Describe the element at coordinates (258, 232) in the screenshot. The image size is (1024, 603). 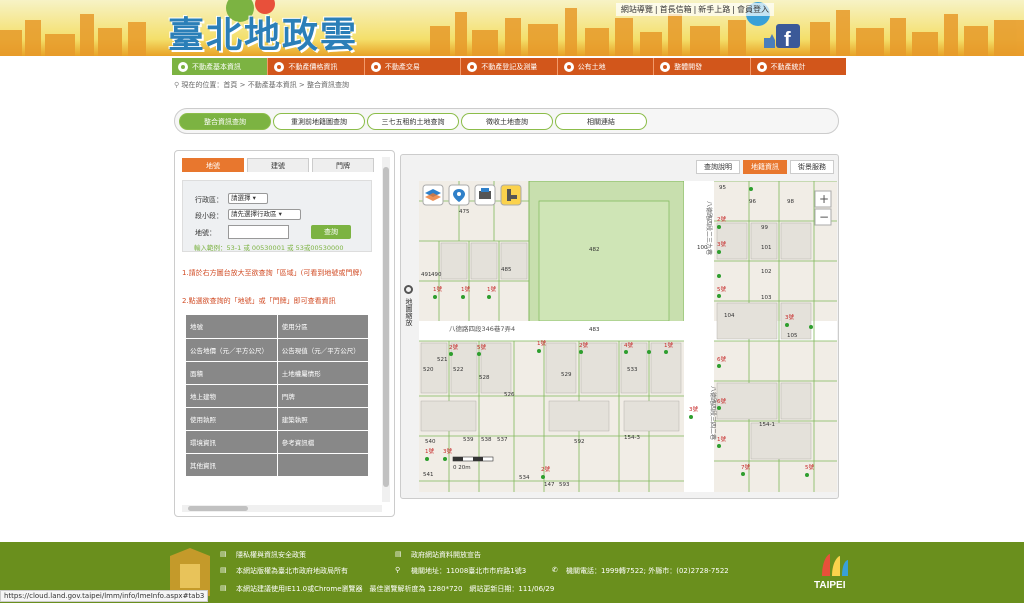
I see `land-number-input` at that location.